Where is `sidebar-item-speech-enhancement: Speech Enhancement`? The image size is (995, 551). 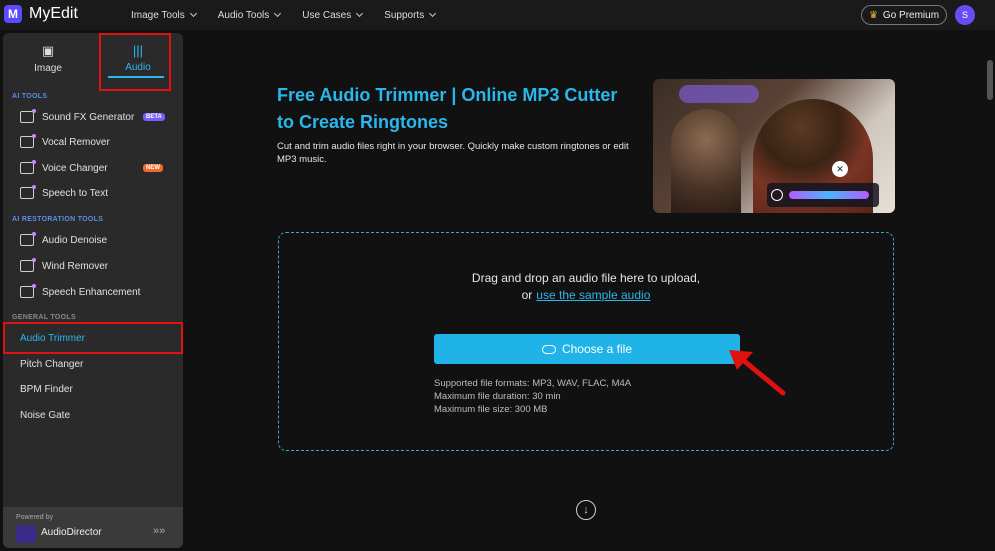
sidebar-item-speech-enhancement: Speech Enhancement is located at coordinates (93, 292).